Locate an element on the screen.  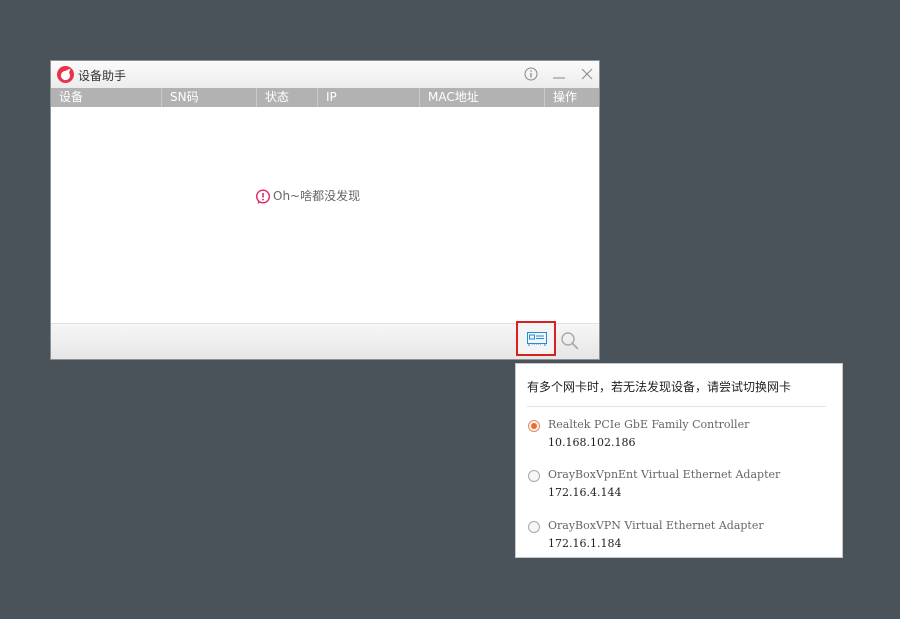
adapter-name: OrayBoxVpnEnt Virtual Ethernet Adapter is located at coordinates (664, 474).